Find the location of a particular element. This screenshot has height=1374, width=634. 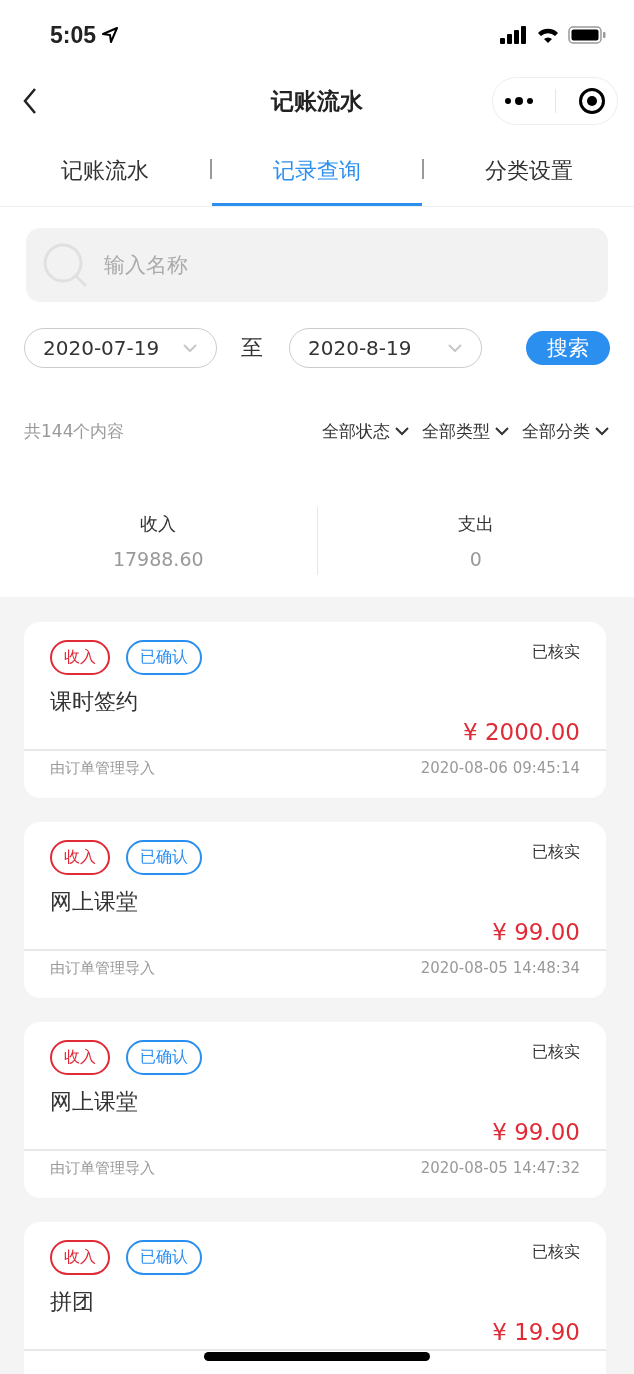

record-time: 2020-08-05 14:48:34 is located at coordinates (500, 968).